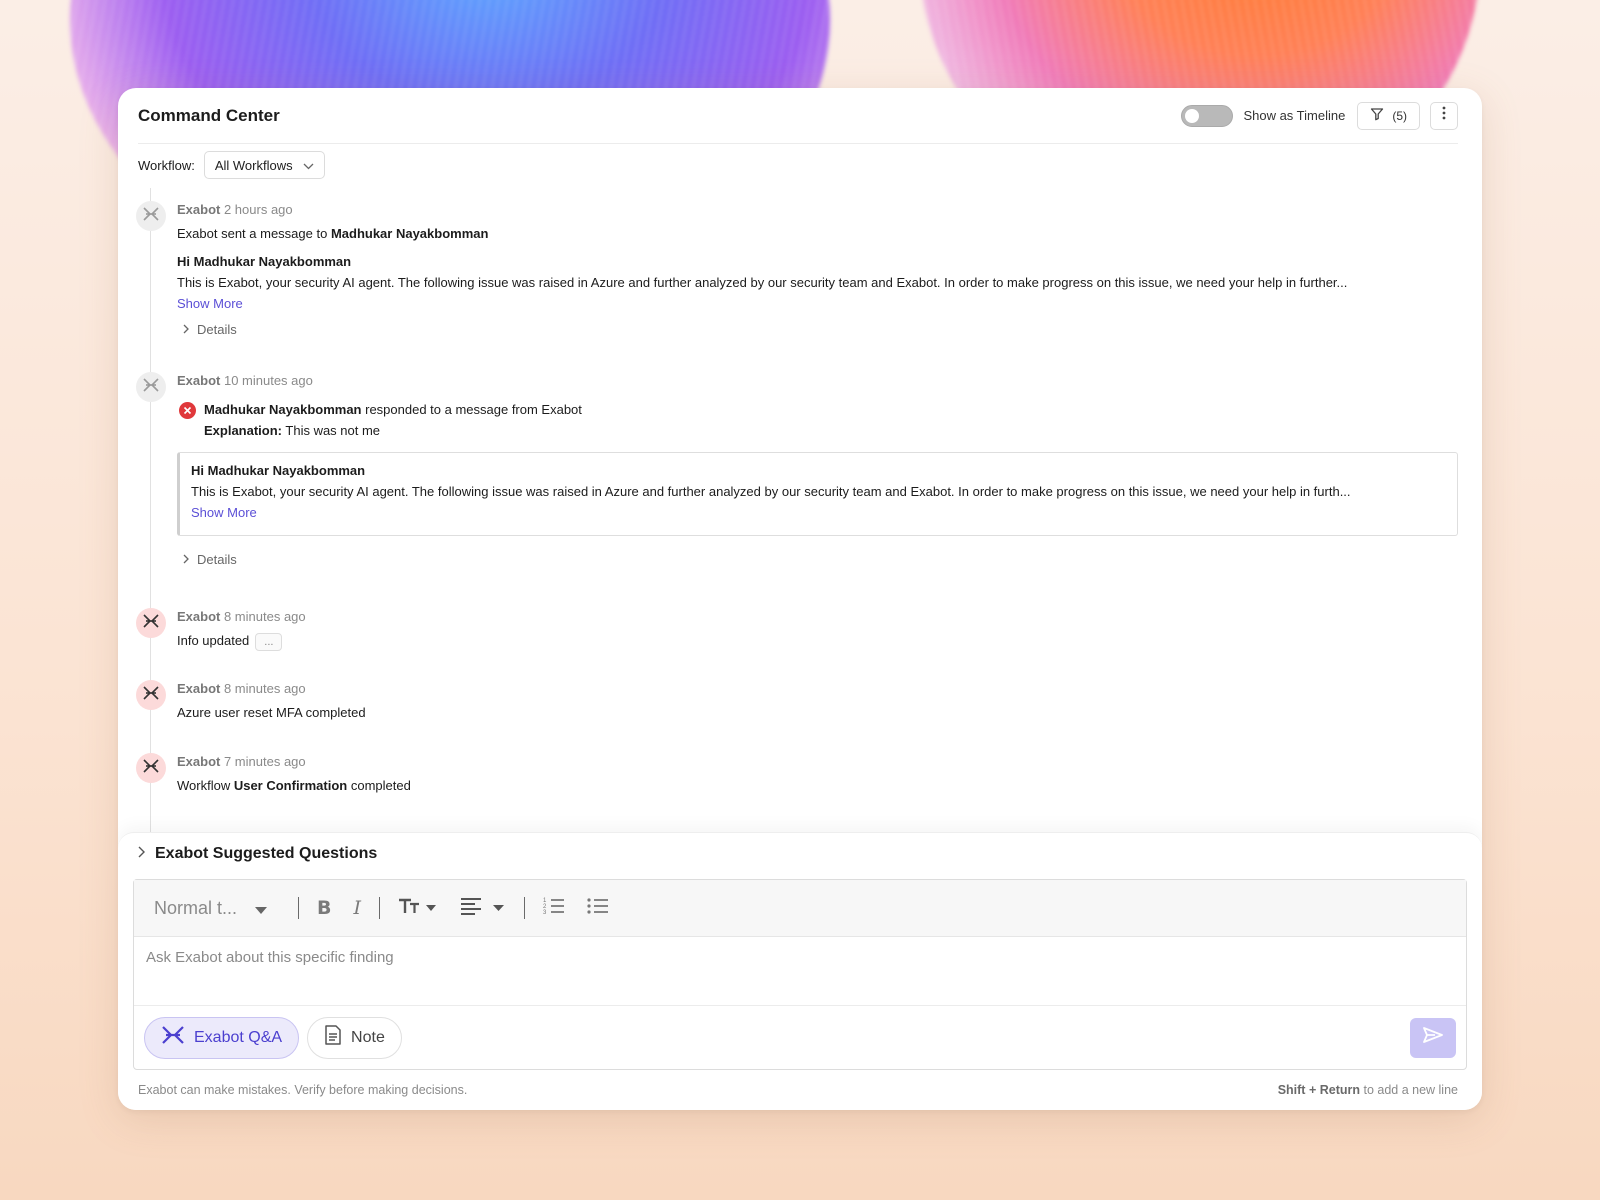 Image resolution: width=1600 pixels, height=1200 pixels. Describe the element at coordinates (798, 116) in the screenshot. I see `panel-header: Command Center Show as Timeline (5)` at that location.